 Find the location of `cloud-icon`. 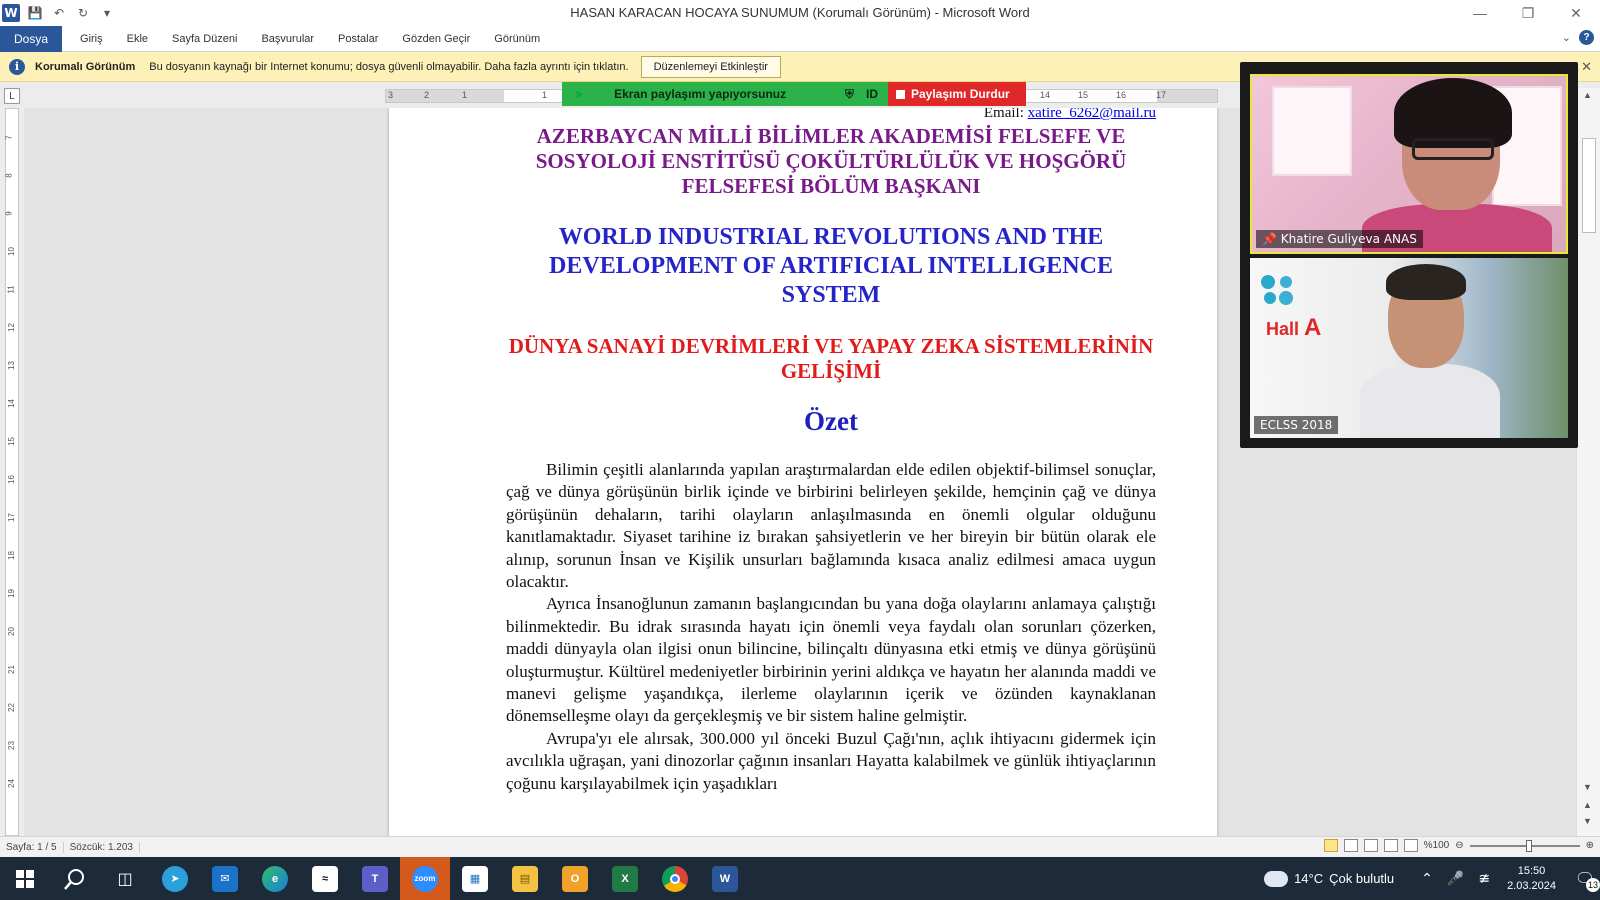

cloud-icon is located at coordinates (1276, 878).